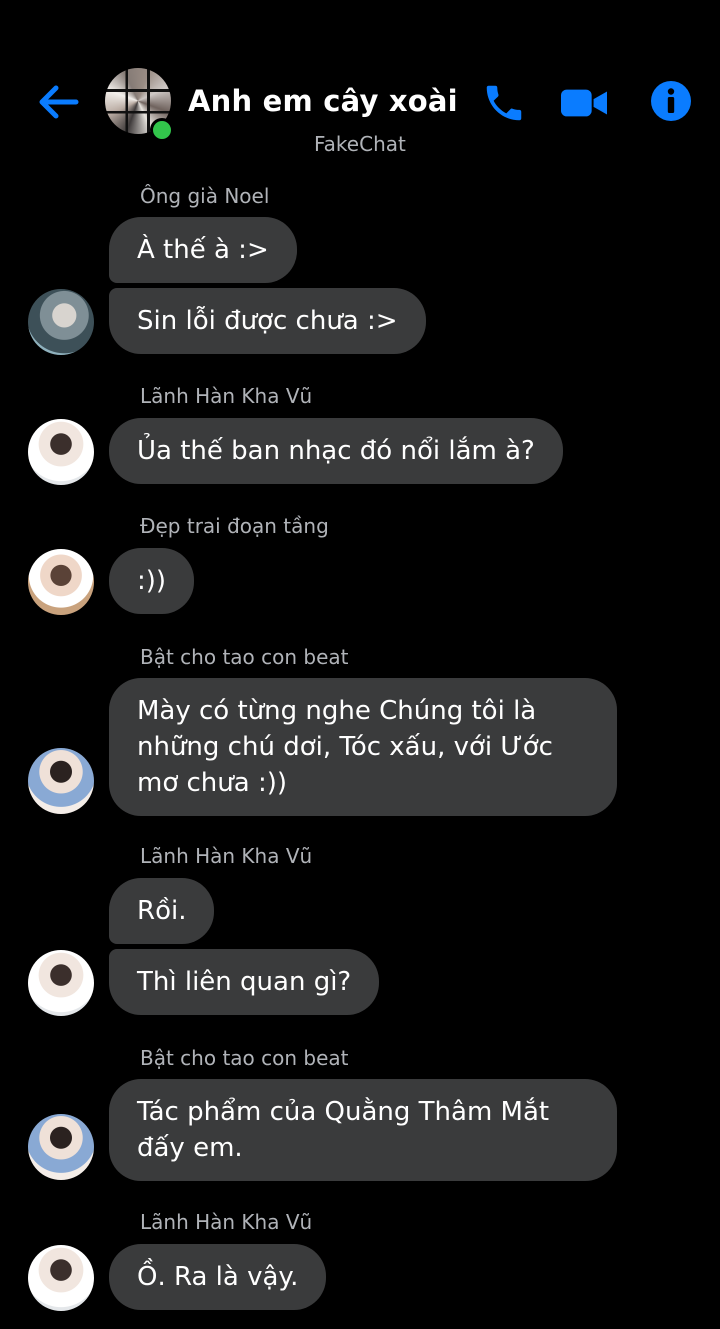 The width and height of the screenshot is (720, 1329). Describe the element at coordinates (336, 451) in the screenshot. I see `message-bubble: Ủa thế ban nhạc đó nổi lắm à?` at that location.